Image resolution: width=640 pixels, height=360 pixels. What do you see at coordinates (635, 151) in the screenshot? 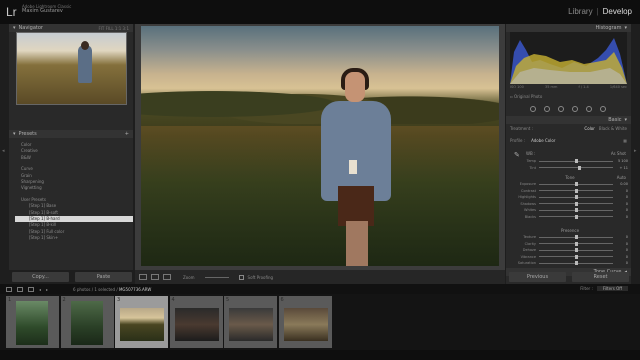
I see `right-panel-toggle-icon: ▸` at bounding box center [635, 151].